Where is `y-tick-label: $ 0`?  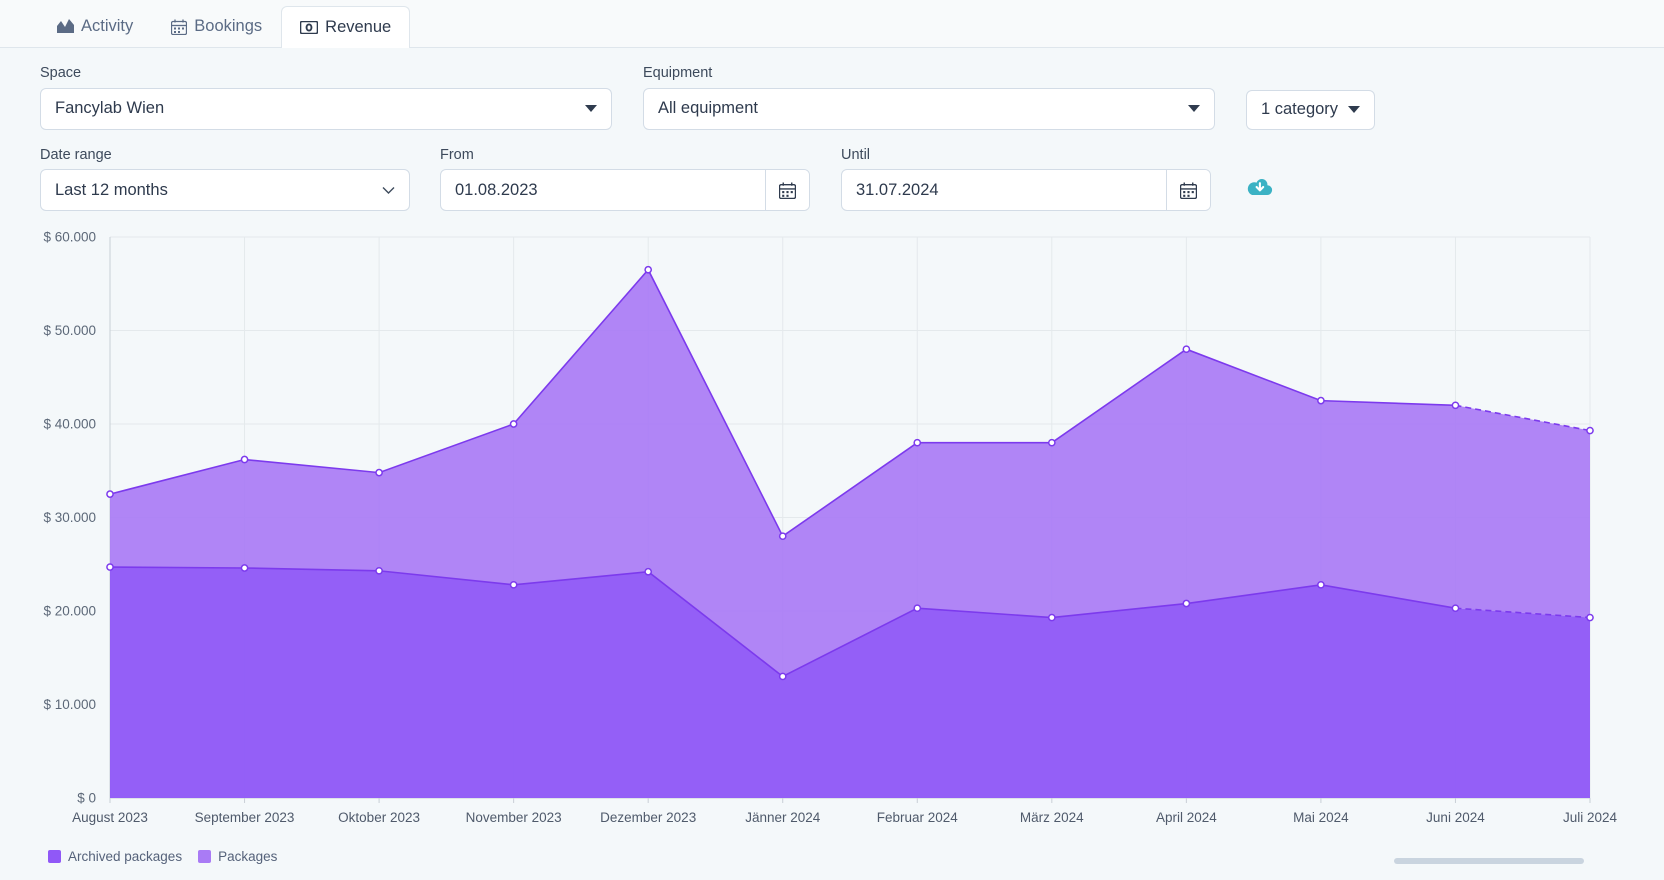
y-tick-label: $ 0 is located at coordinates (86, 798).